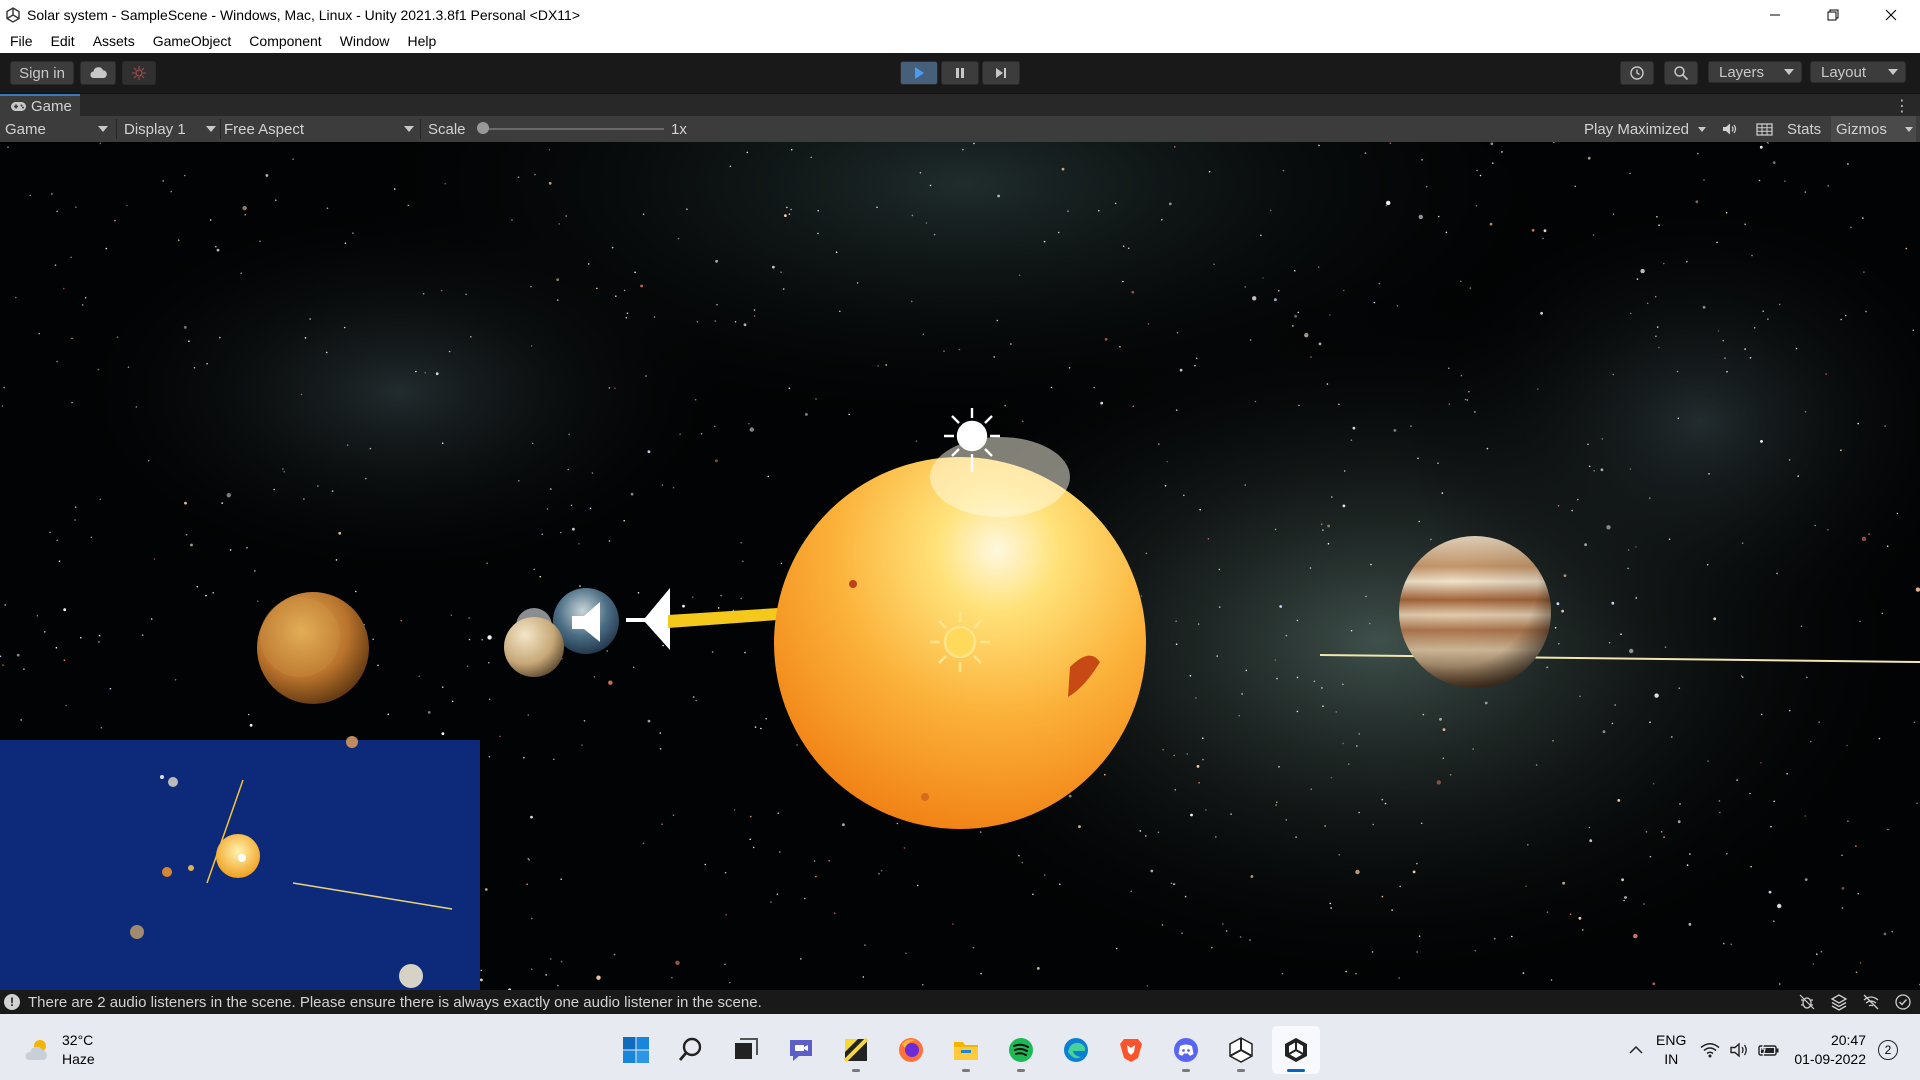  Describe the element at coordinates (746, 1050) in the screenshot. I see `task-view-button` at that location.